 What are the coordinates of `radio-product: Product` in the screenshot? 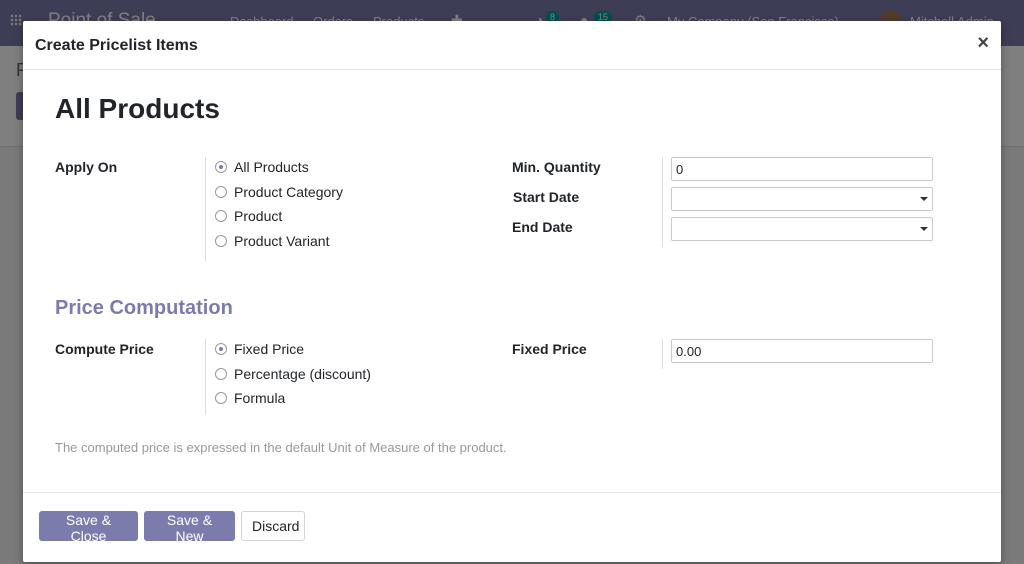 It's located at (248, 216).